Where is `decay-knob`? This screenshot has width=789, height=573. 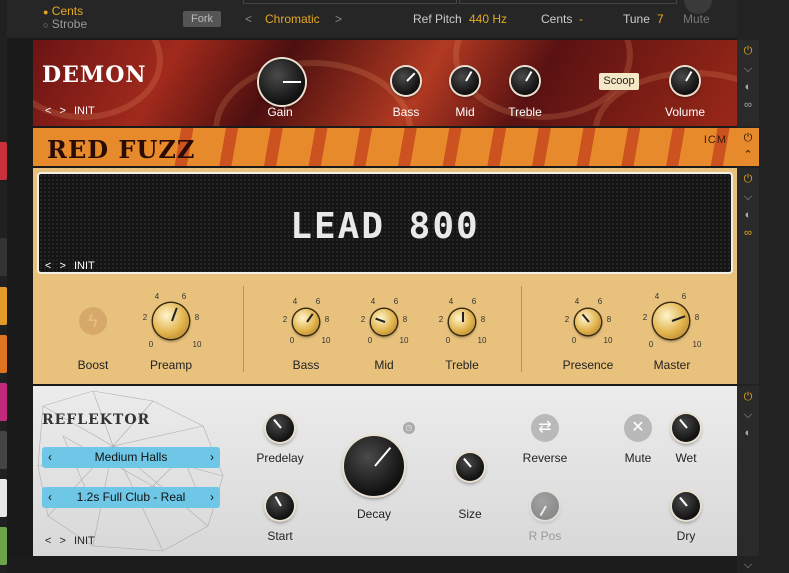 decay-knob is located at coordinates (374, 466).